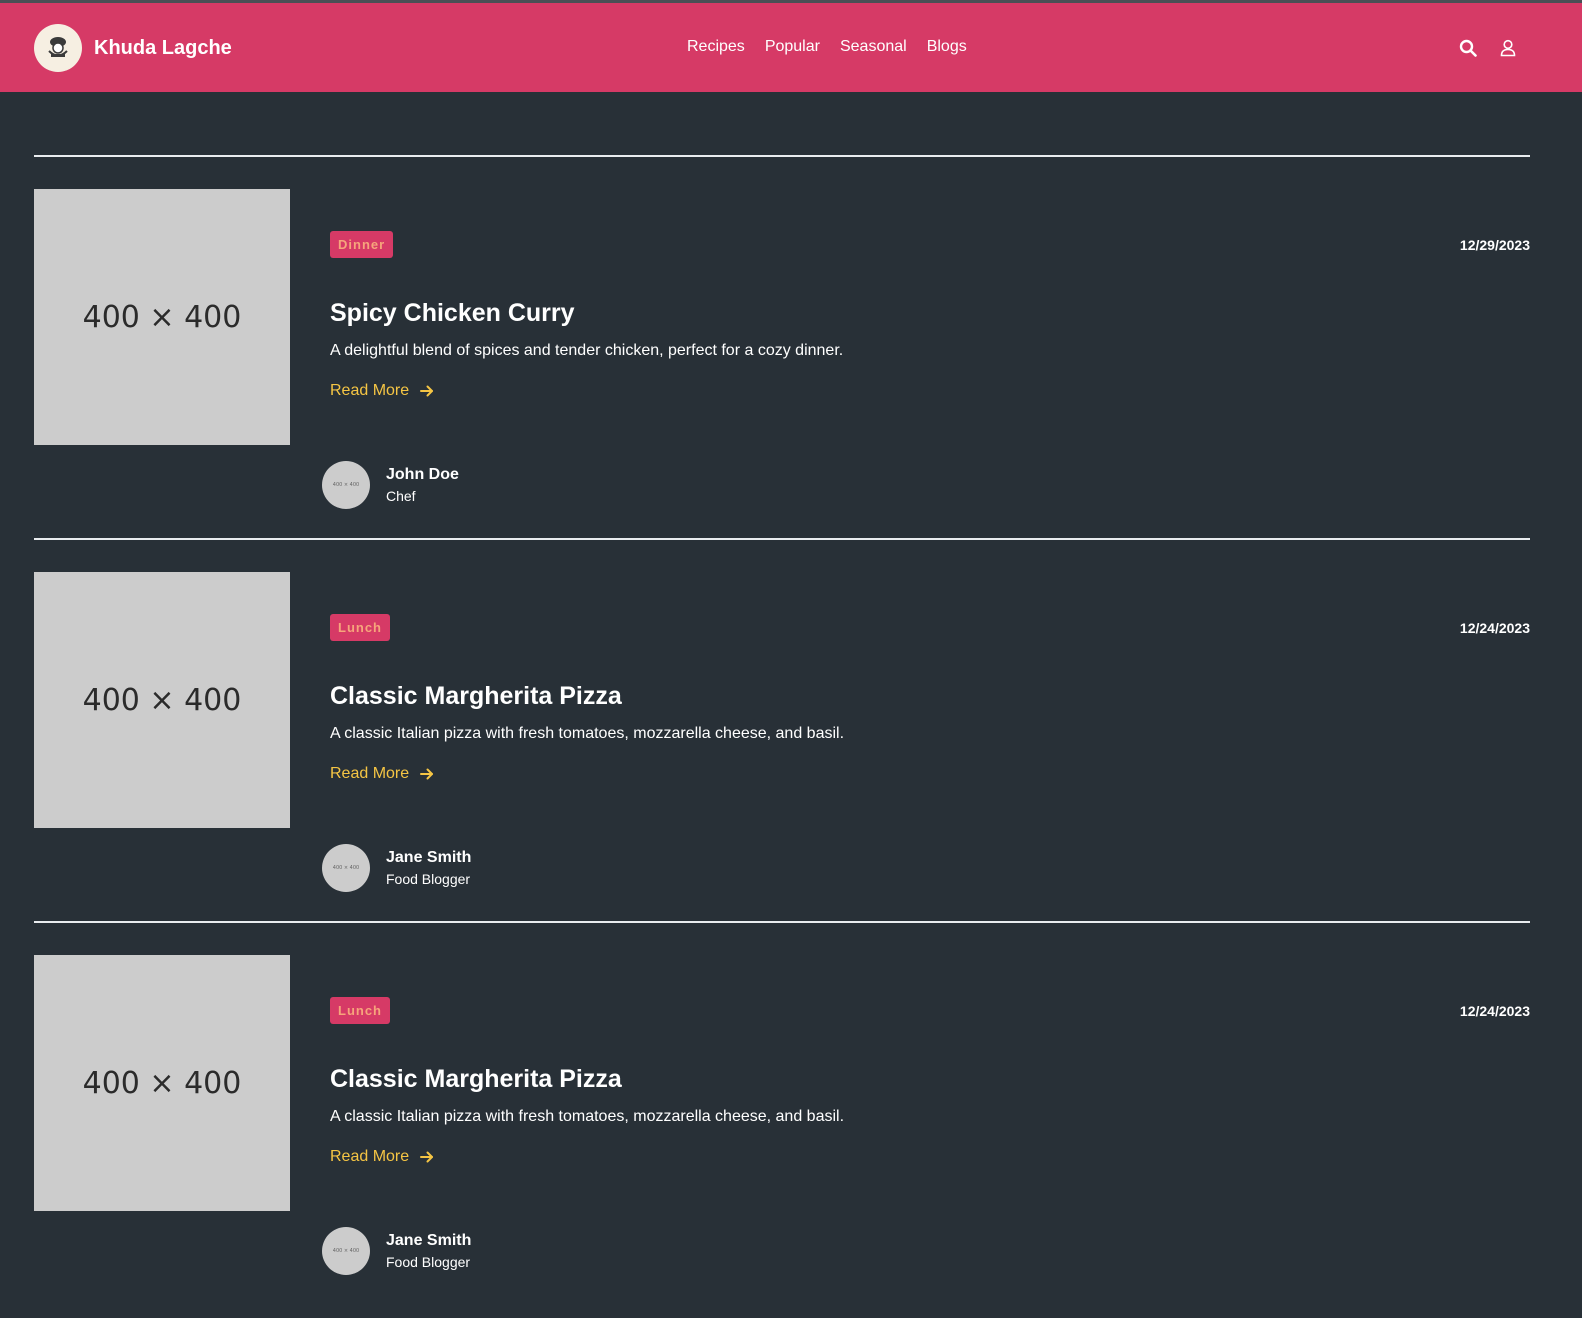 The image size is (1582, 1318). I want to click on nav-item-recipes: Recipes, so click(716, 47).